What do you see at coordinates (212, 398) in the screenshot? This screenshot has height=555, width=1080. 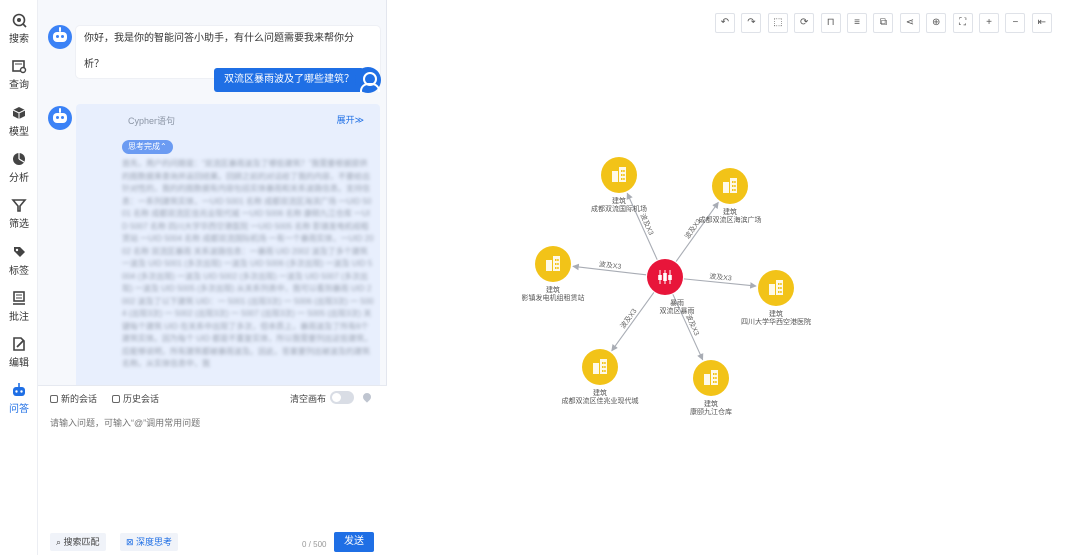 I see `composer-toolbar: 新的会话 历史会话 清空画布` at bounding box center [212, 398].